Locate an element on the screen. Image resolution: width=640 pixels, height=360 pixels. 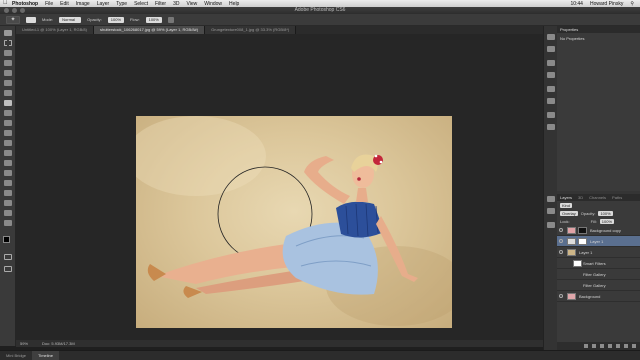
properties-panel: No Properties is located at coordinates (598, 112).